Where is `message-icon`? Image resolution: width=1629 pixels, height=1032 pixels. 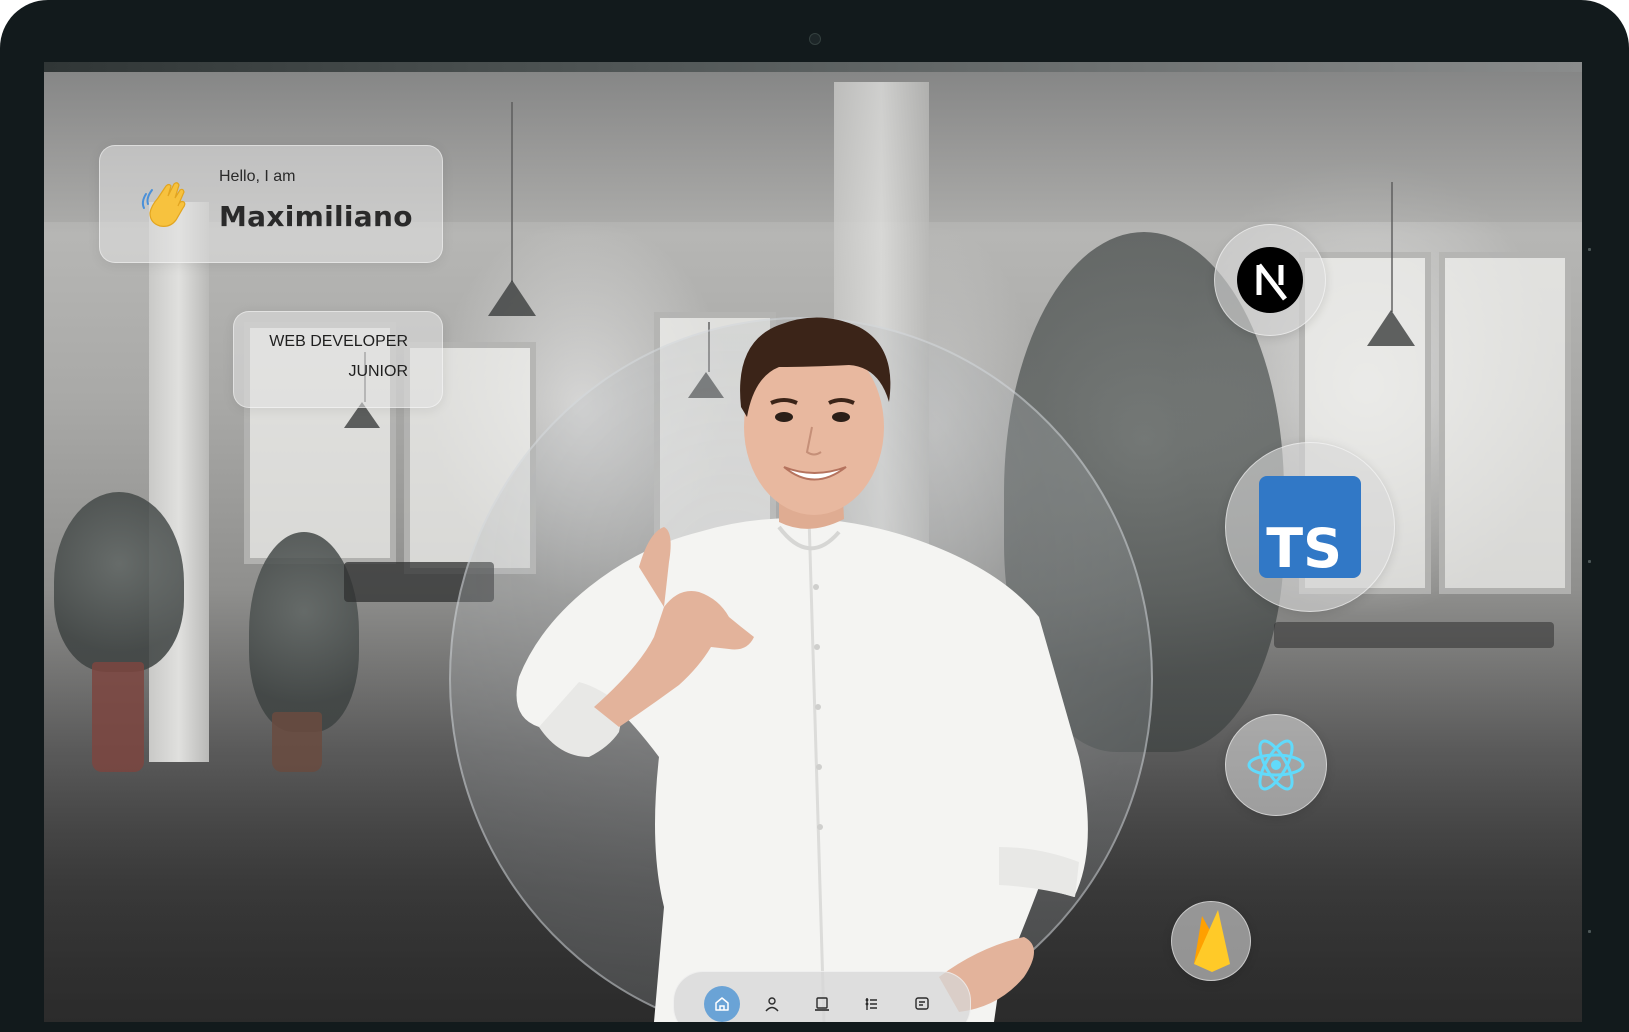
message-icon is located at coordinates (922, 1003).